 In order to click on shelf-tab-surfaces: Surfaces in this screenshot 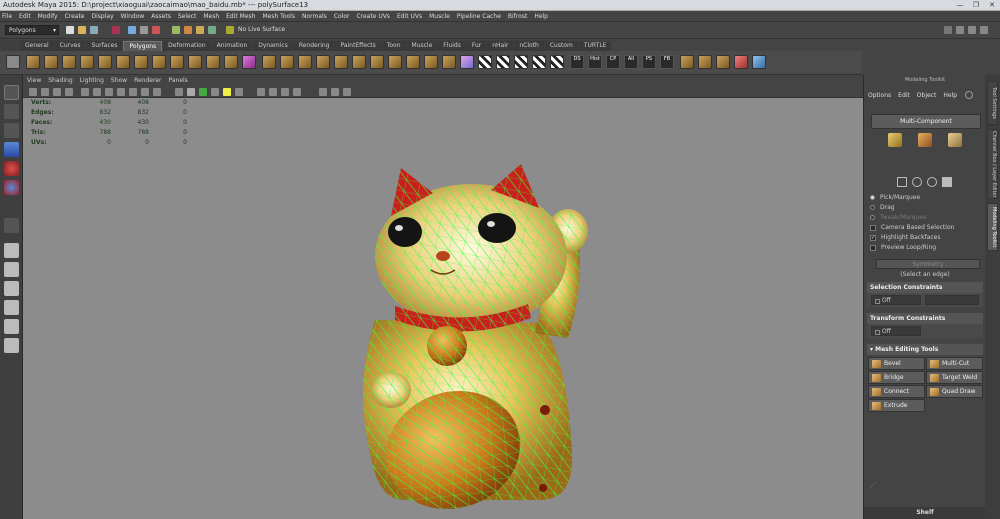, I will do `click(104, 46)`.